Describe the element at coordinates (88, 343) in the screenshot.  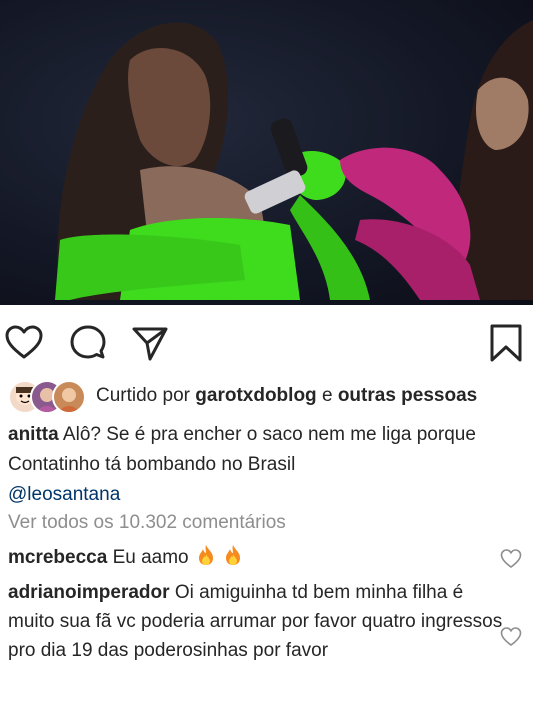
I see `comment-icon` at that location.